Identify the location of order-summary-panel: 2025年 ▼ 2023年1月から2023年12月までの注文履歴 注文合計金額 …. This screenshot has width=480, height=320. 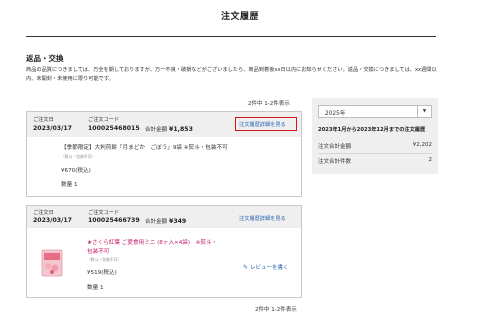
(375, 136).